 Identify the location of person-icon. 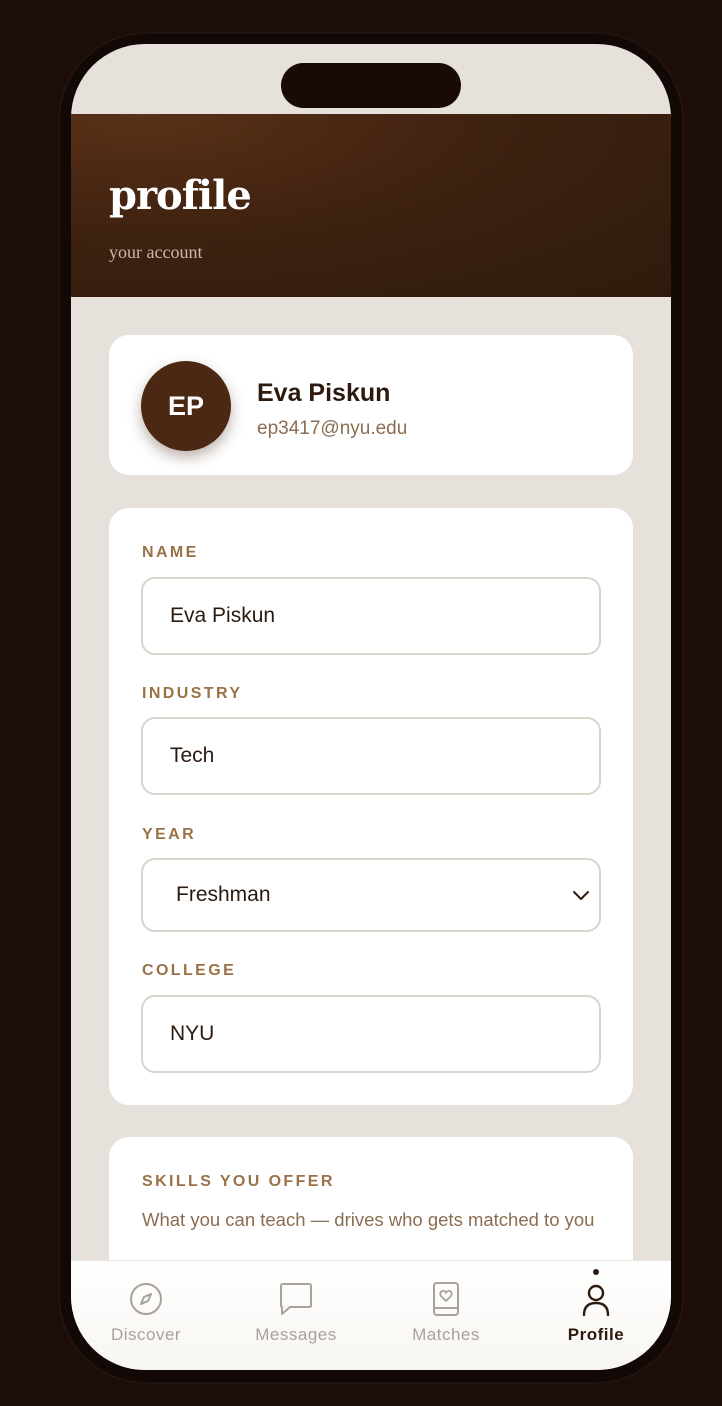
(596, 1300).